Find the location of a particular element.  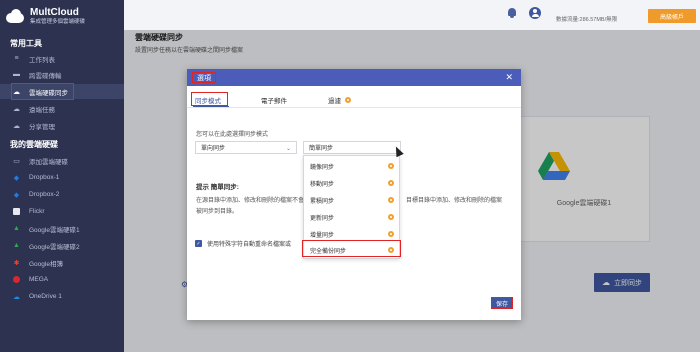

dropdown-item-move-sync: 移動同步 is located at coordinates (352, 183).